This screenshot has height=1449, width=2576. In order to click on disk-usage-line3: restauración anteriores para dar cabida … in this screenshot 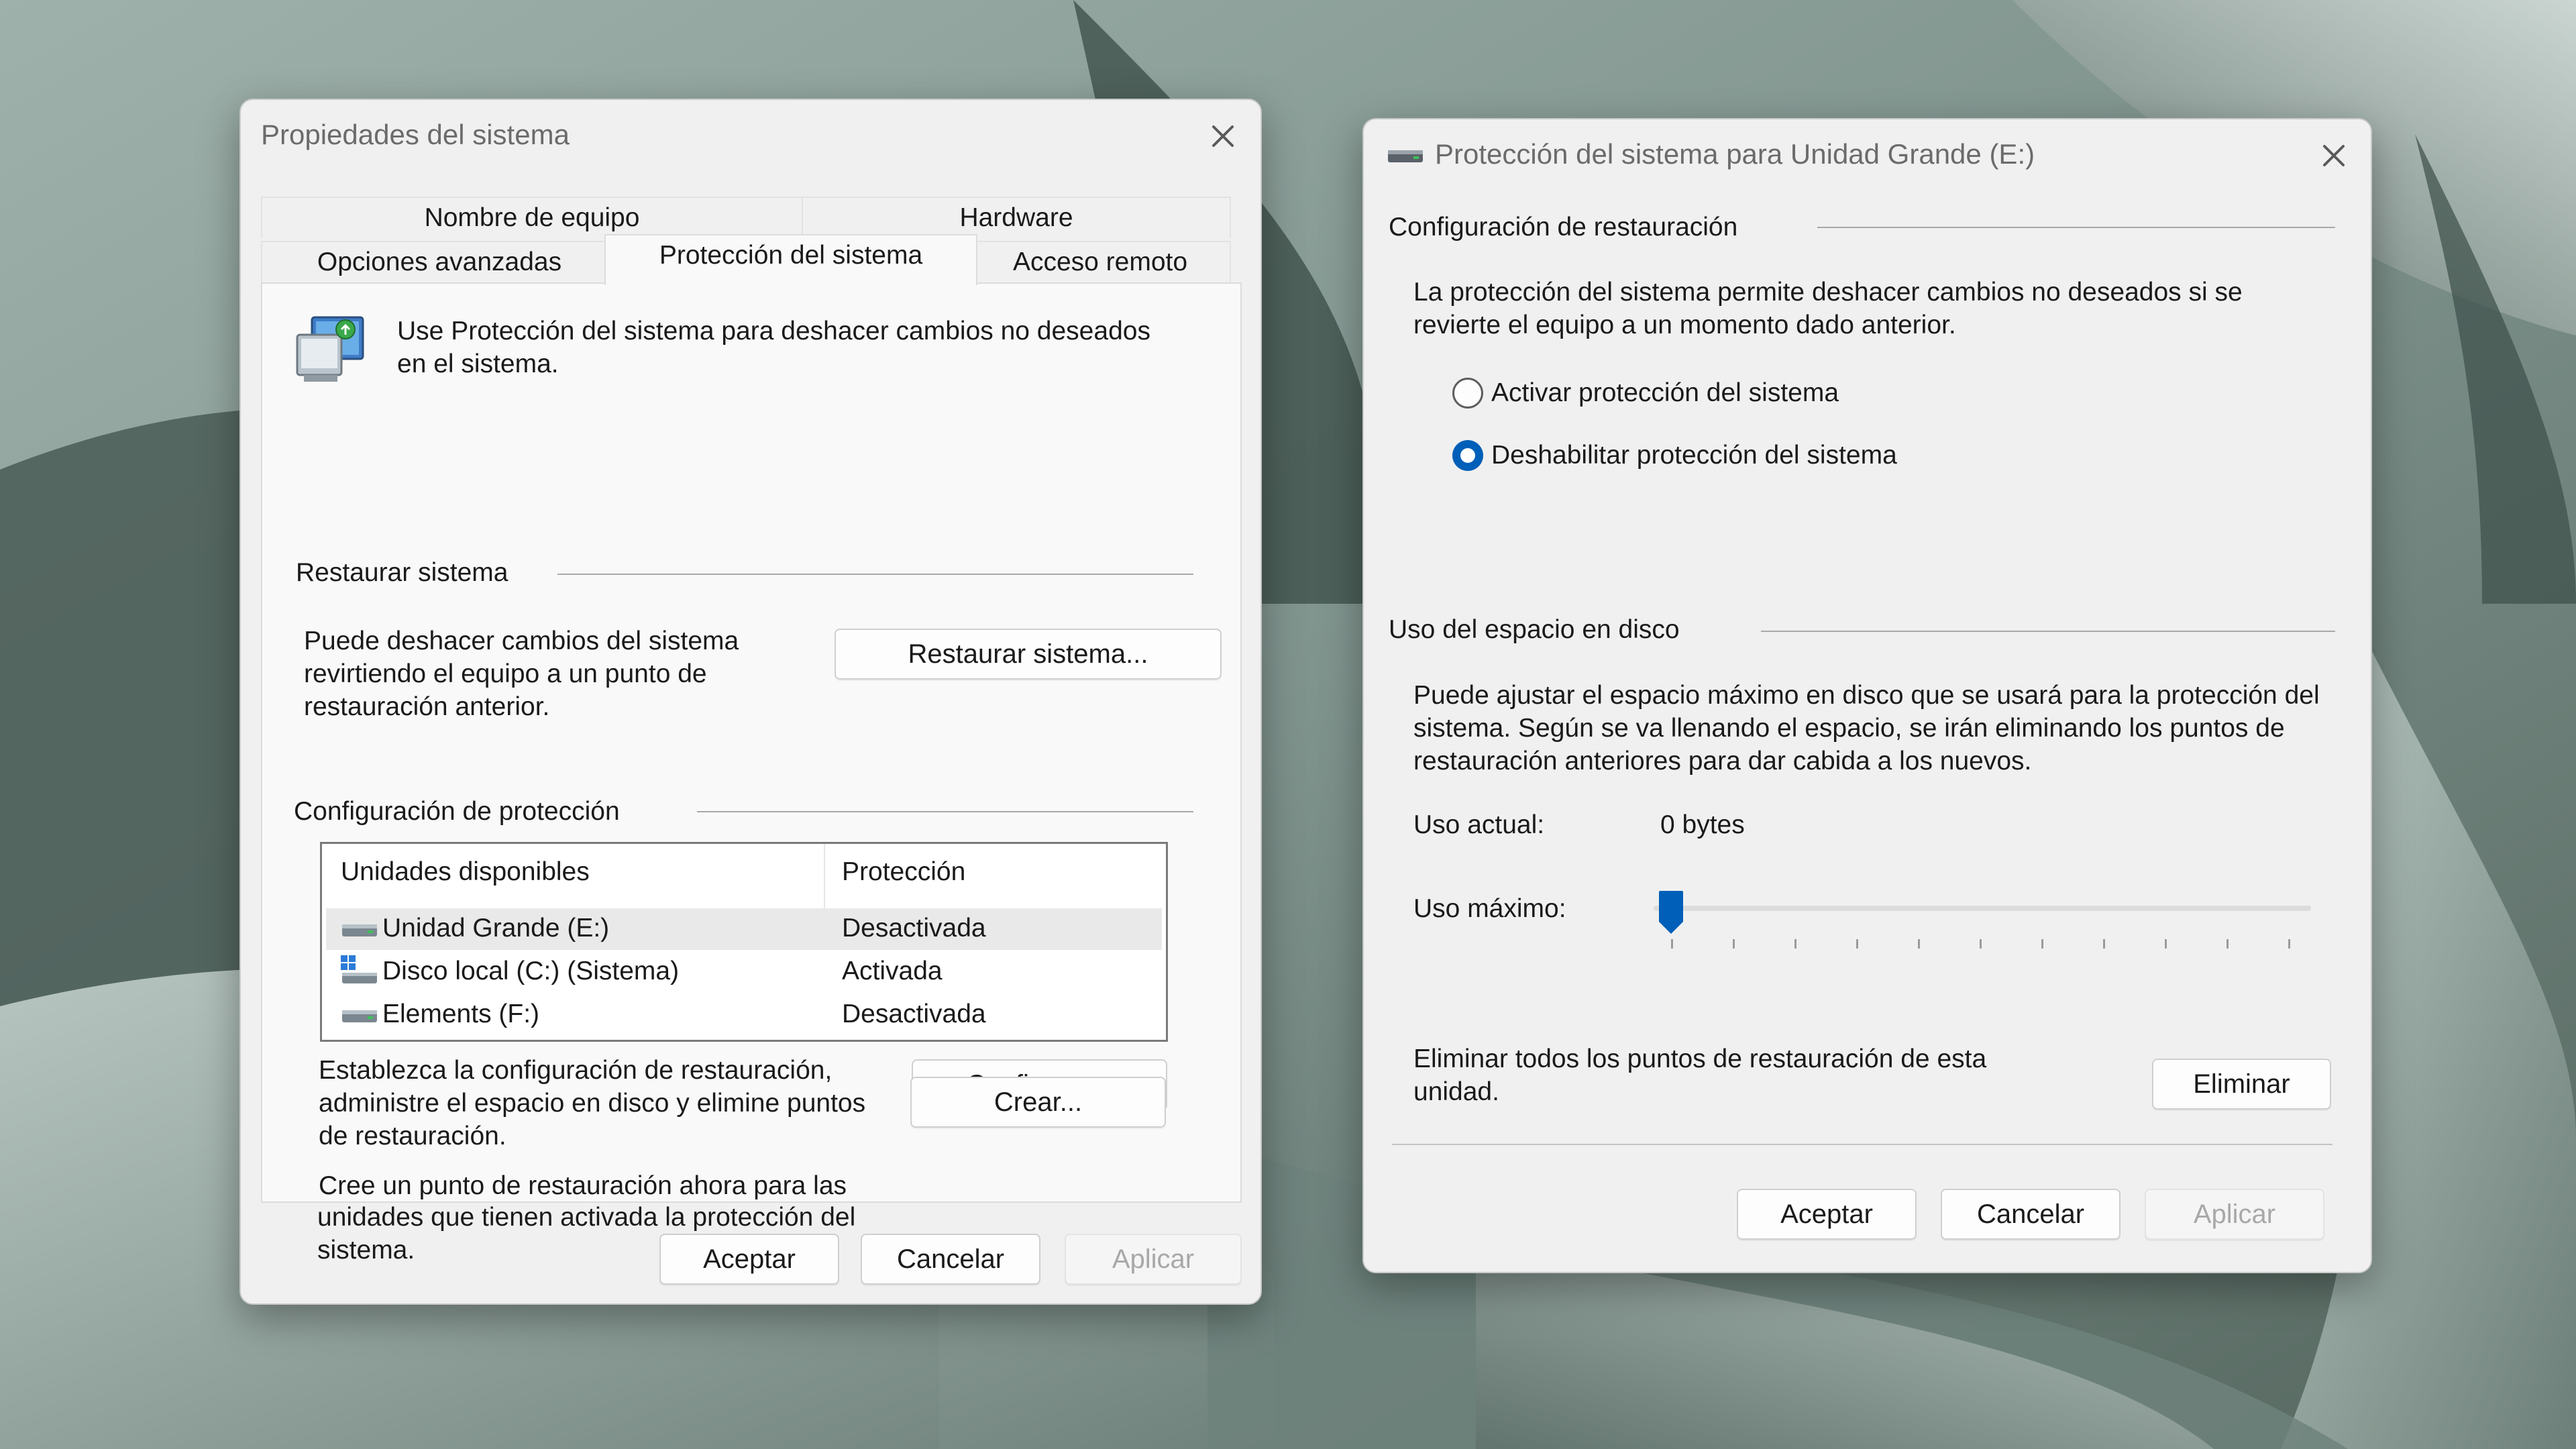, I will do `click(1722, 761)`.